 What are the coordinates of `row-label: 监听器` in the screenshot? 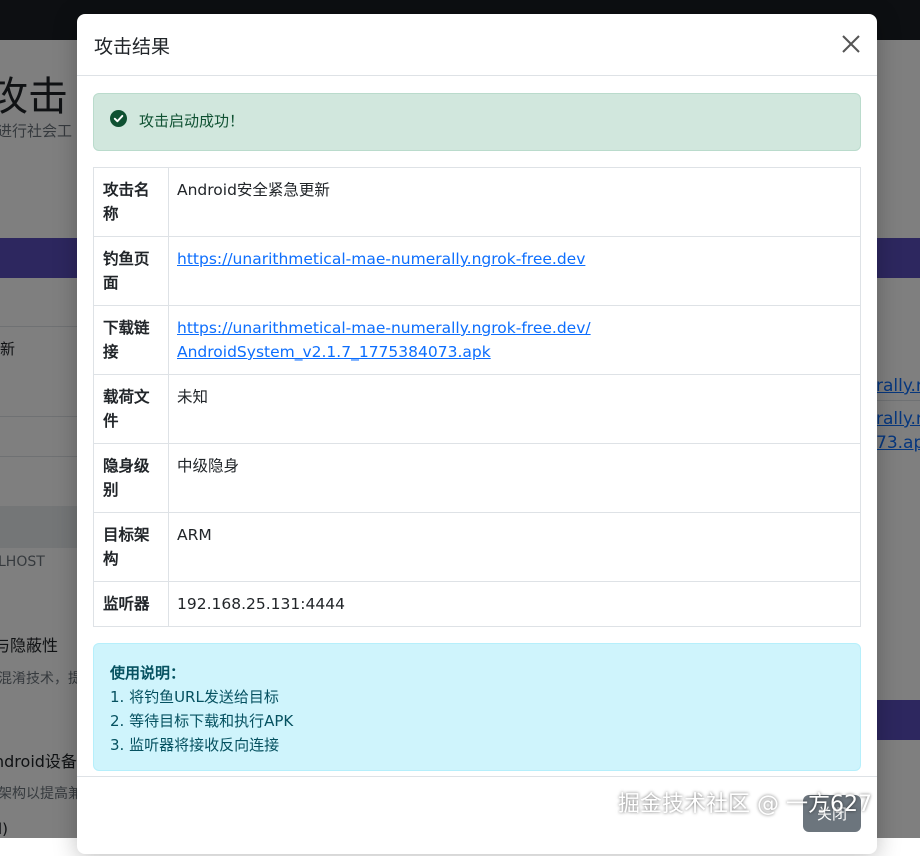 It's located at (131, 604).